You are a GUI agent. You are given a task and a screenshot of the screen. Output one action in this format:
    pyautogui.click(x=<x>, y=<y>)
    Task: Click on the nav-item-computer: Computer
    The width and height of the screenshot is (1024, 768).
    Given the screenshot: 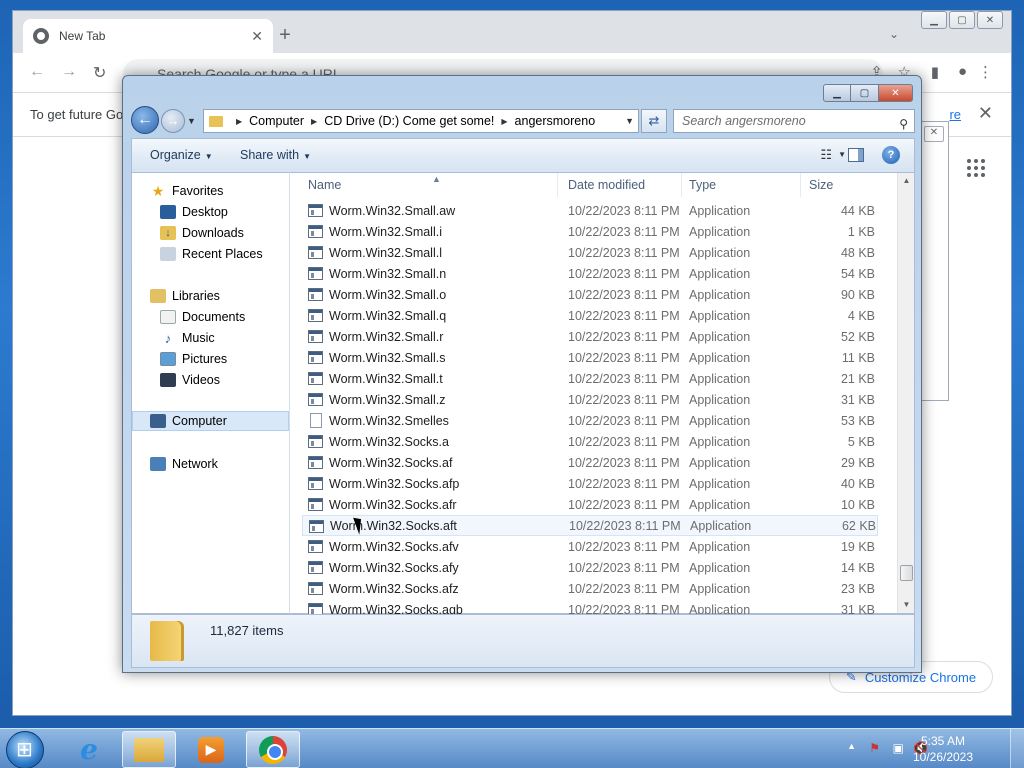 What is the action you would take?
    pyautogui.click(x=210, y=421)
    